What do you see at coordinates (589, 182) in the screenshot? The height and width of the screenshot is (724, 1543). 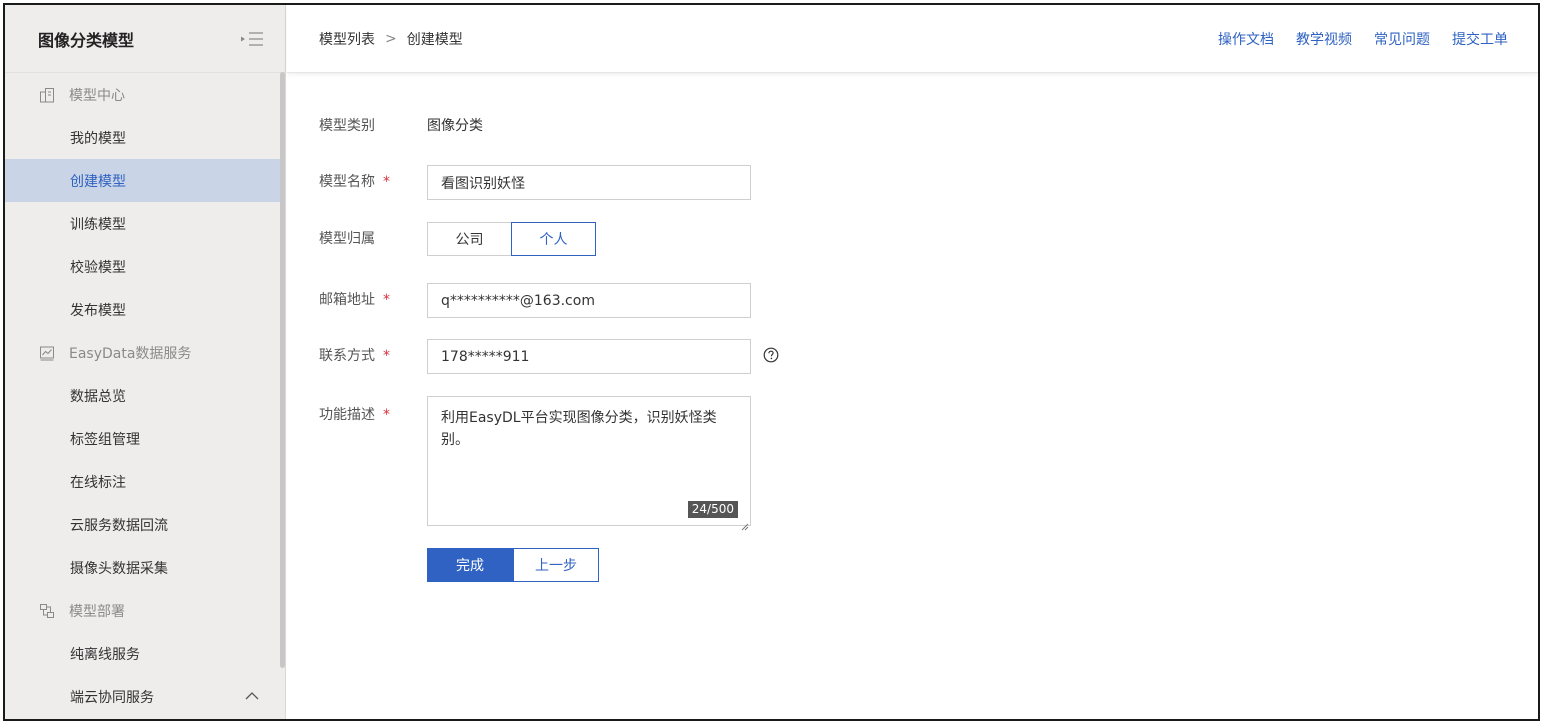 I see `model-name-input: 看图识别妖怪` at bounding box center [589, 182].